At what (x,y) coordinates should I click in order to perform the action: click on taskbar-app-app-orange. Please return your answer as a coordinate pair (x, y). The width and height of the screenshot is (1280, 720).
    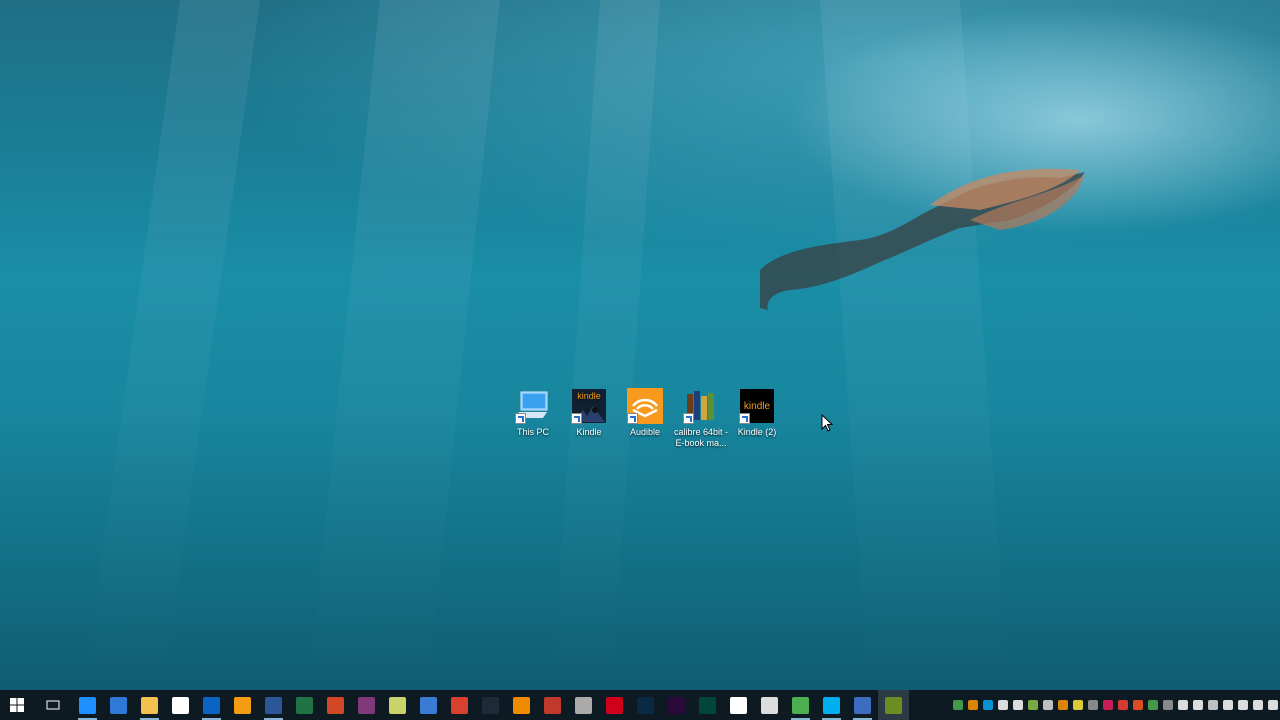
    Looking at the image, I should click on (242, 705).